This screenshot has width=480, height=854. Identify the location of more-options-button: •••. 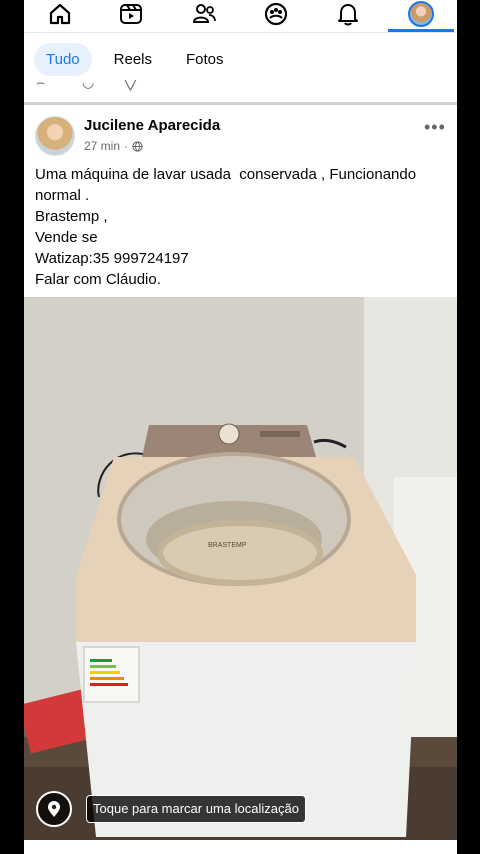
(435, 127).